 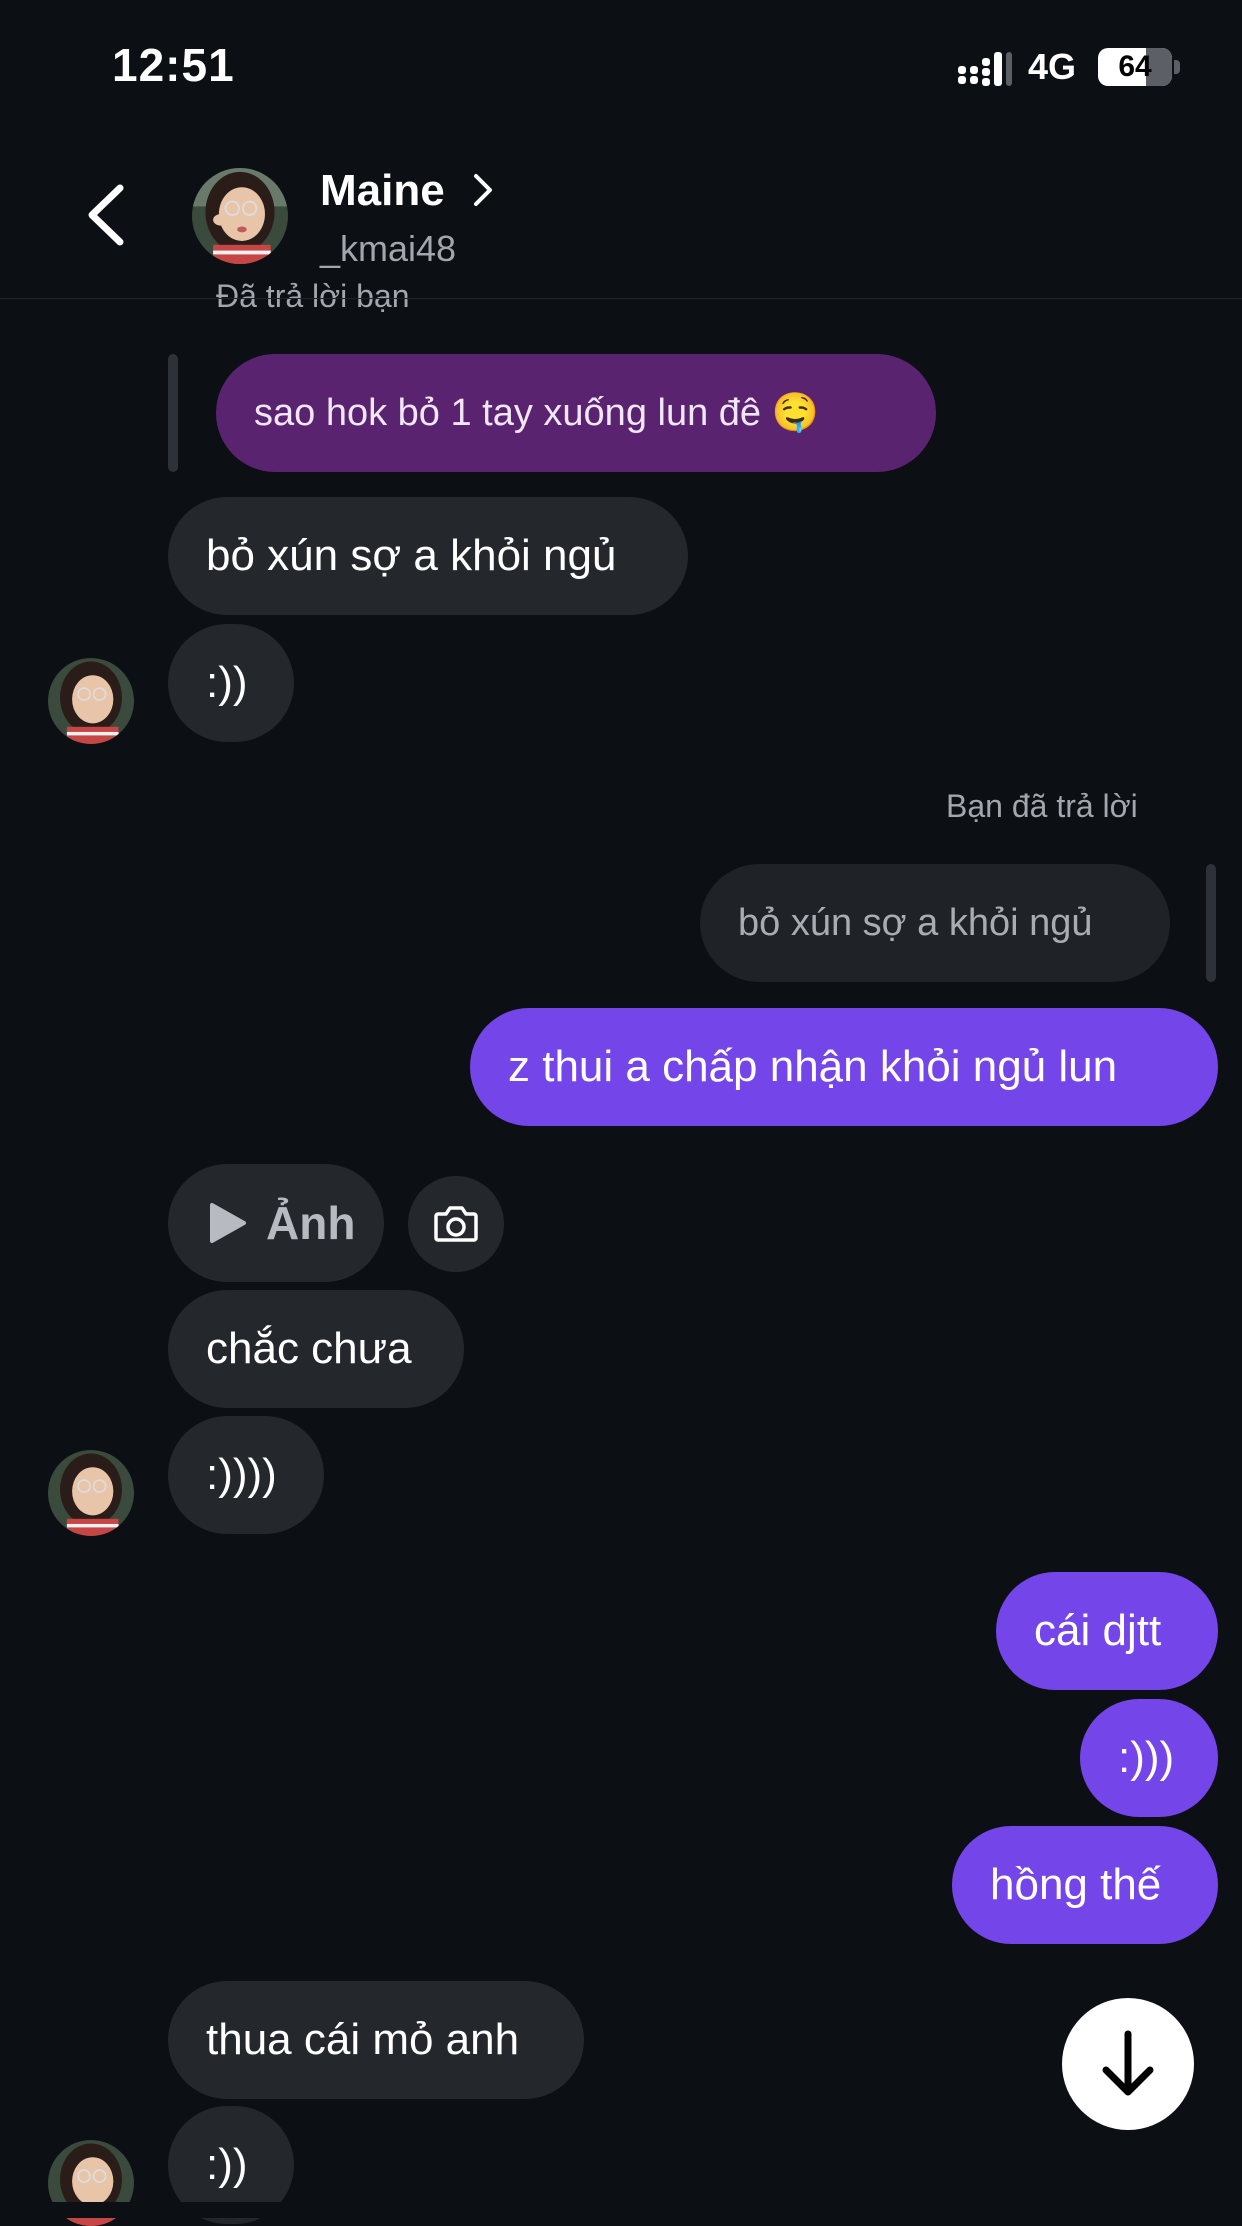 I want to click on contact-username: _kmai48, so click(x=388, y=249).